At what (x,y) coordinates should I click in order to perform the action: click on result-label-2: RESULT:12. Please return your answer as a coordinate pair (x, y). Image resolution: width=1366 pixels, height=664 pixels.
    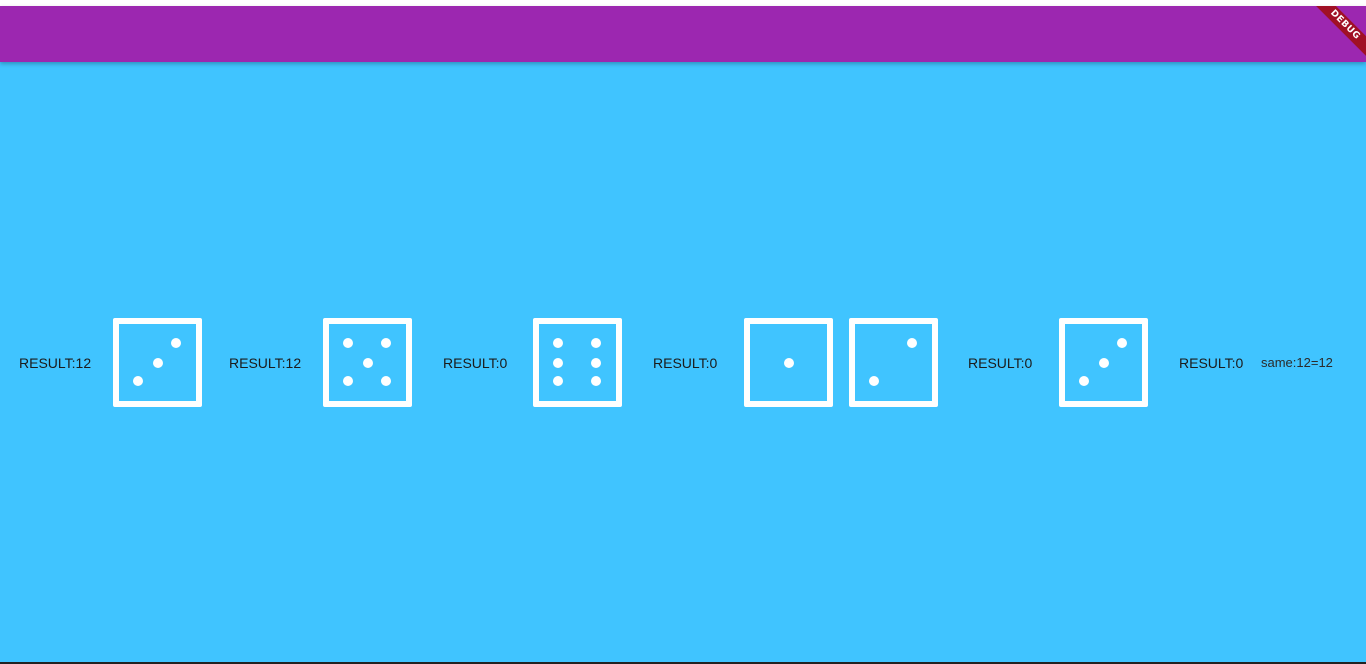
    Looking at the image, I should click on (265, 363).